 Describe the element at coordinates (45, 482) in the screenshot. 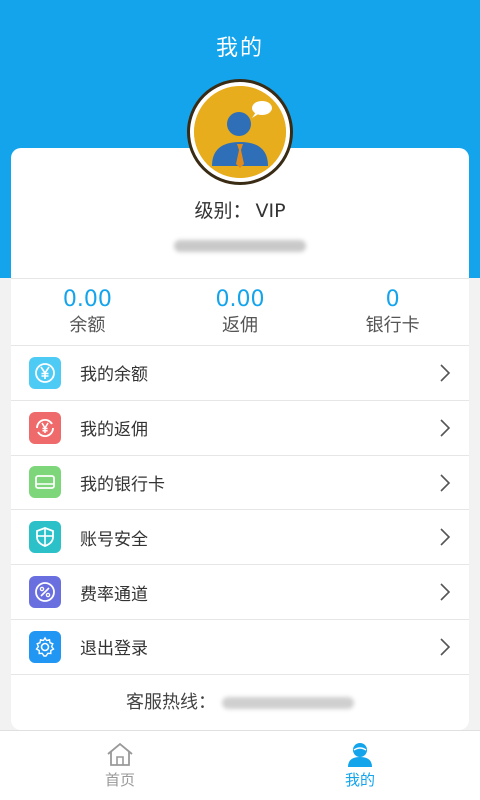

I see `bank-card-icon` at that location.